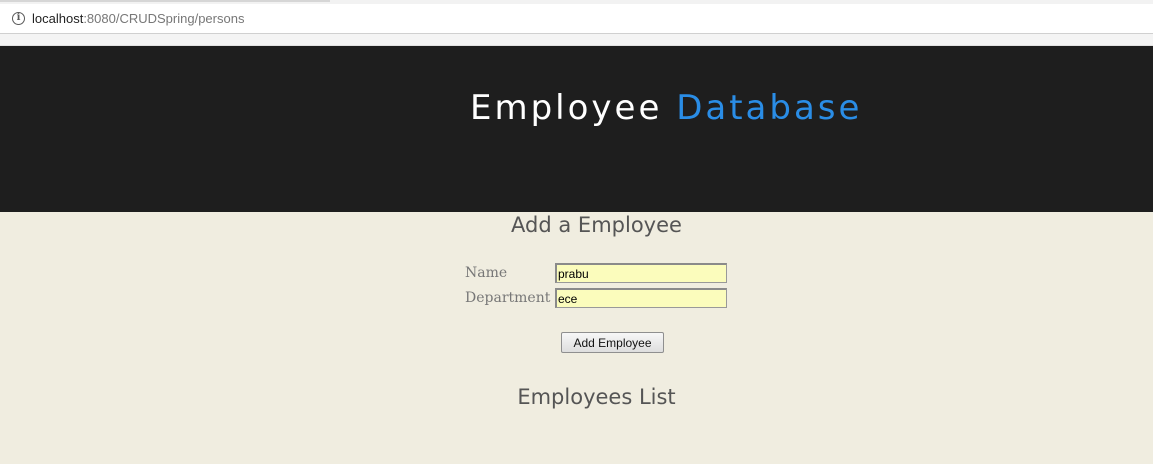 Image resolution: width=1153 pixels, height=464 pixels. I want to click on browser-toolbar-edge, so click(576, 40).